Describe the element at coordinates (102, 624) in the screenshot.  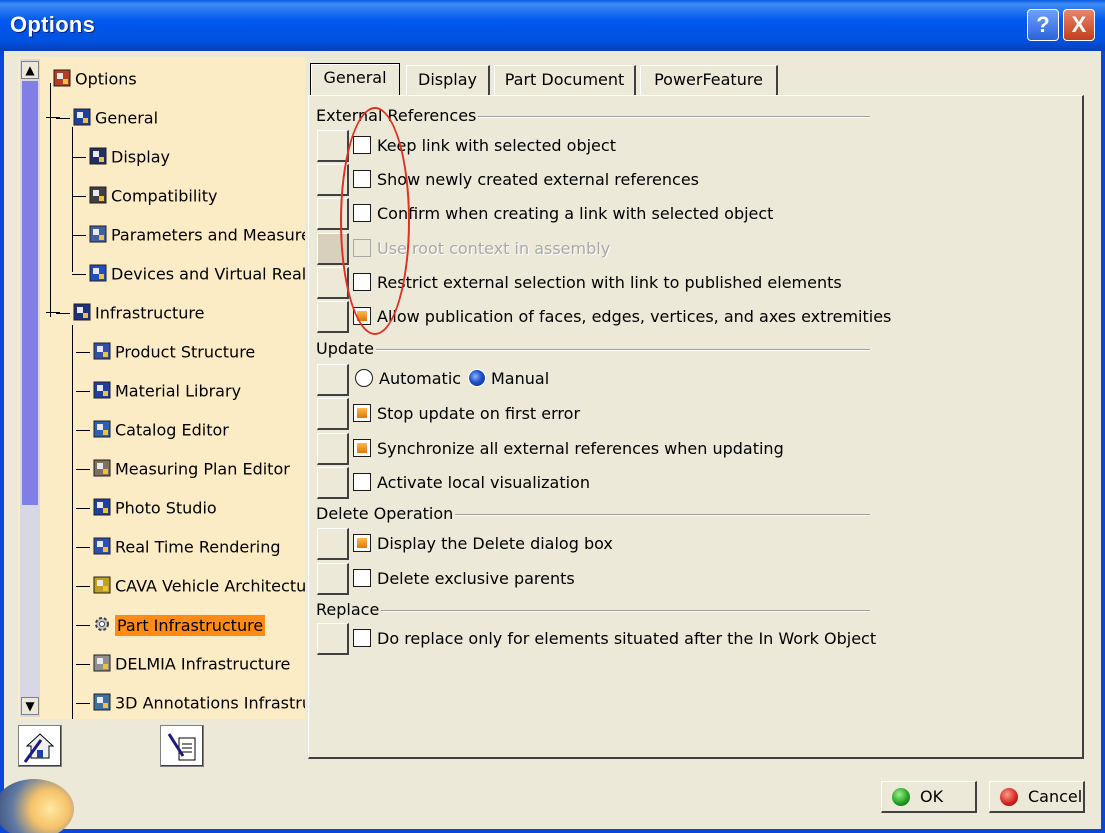
I see `gear-icon` at that location.